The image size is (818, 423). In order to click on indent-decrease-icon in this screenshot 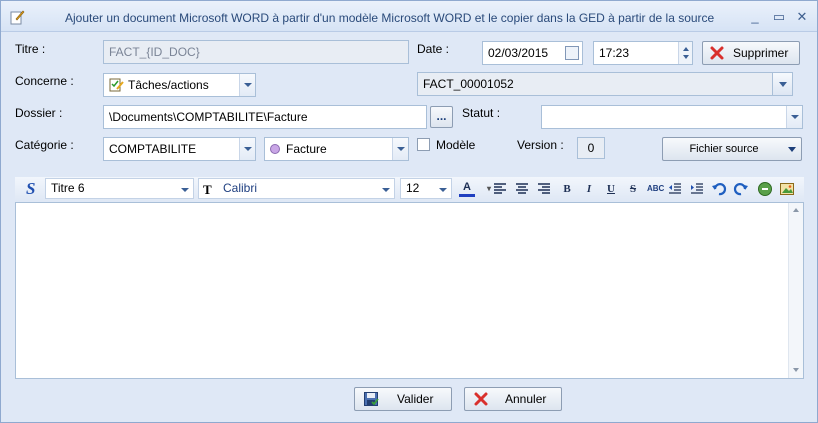, I will do `click(675, 189)`.